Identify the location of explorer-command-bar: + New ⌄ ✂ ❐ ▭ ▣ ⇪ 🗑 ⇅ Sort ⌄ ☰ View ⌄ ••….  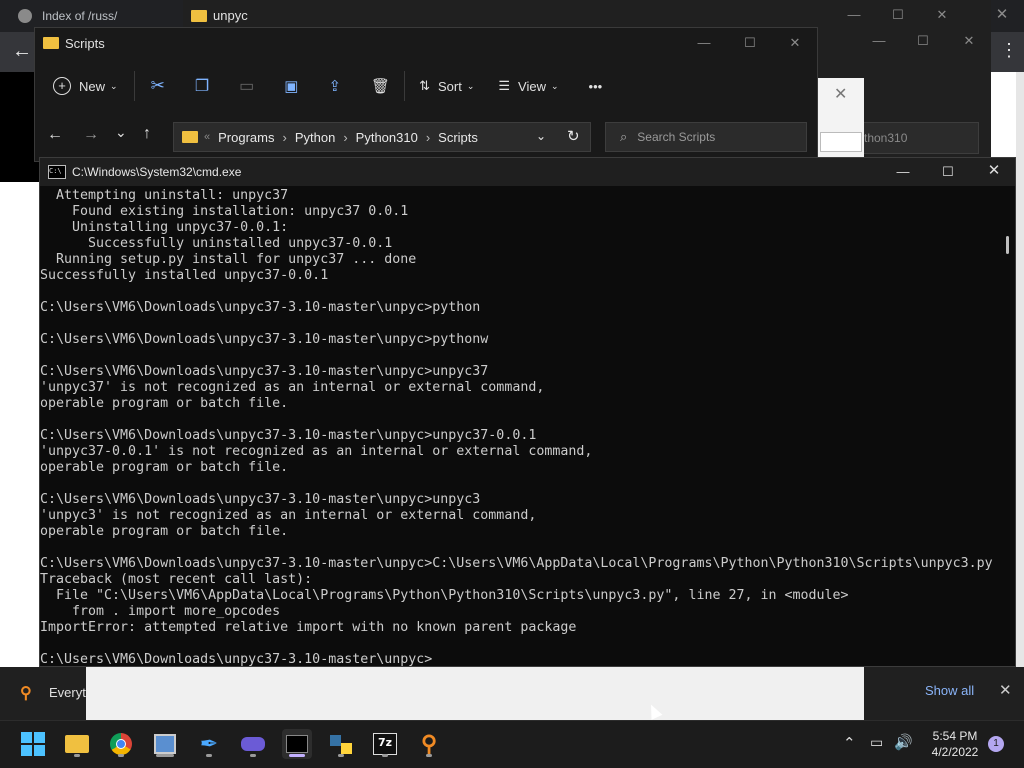
(426, 86).